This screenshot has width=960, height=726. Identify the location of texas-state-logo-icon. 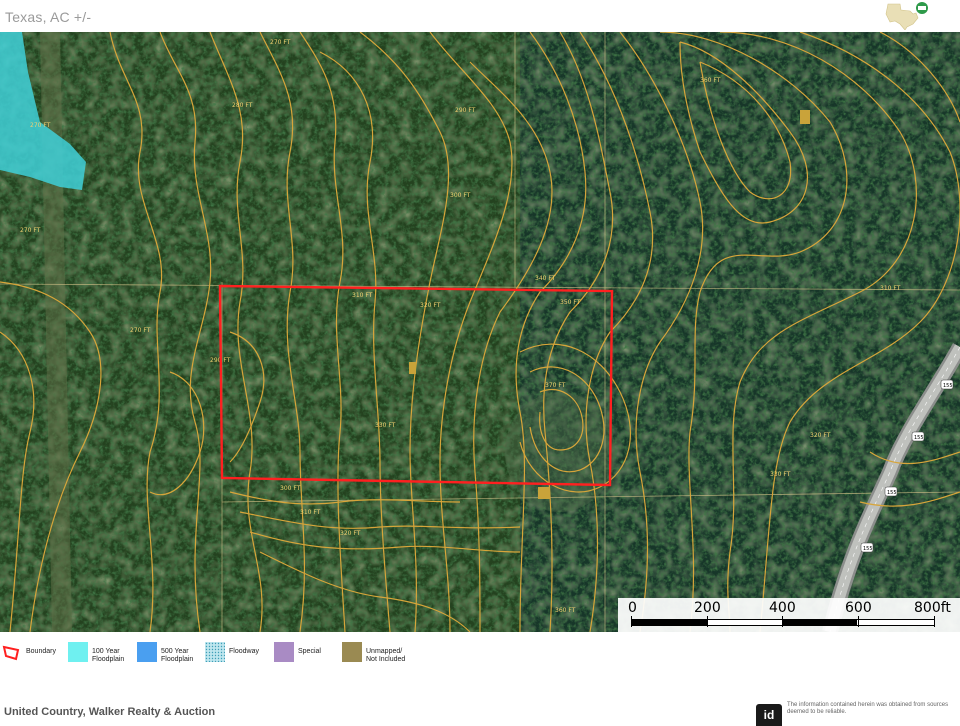
(906, 16).